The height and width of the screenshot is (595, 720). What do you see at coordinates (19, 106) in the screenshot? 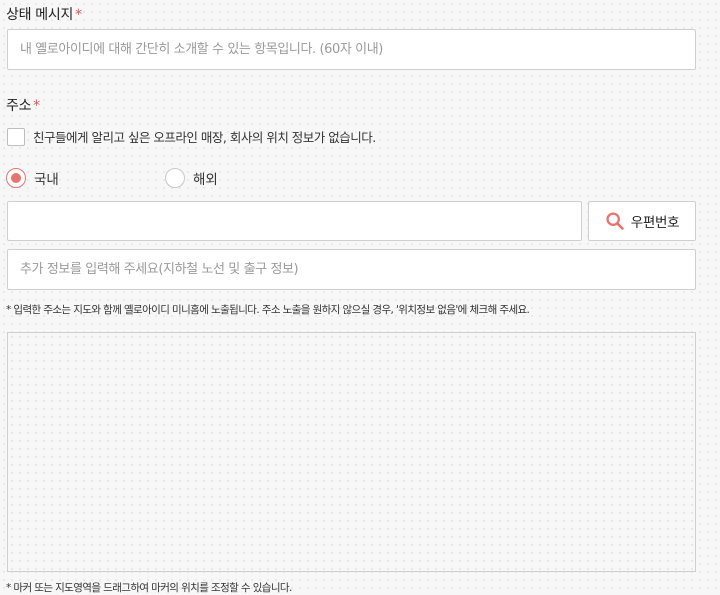
I see `address-label-text: 주소` at bounding box center [19, 106].